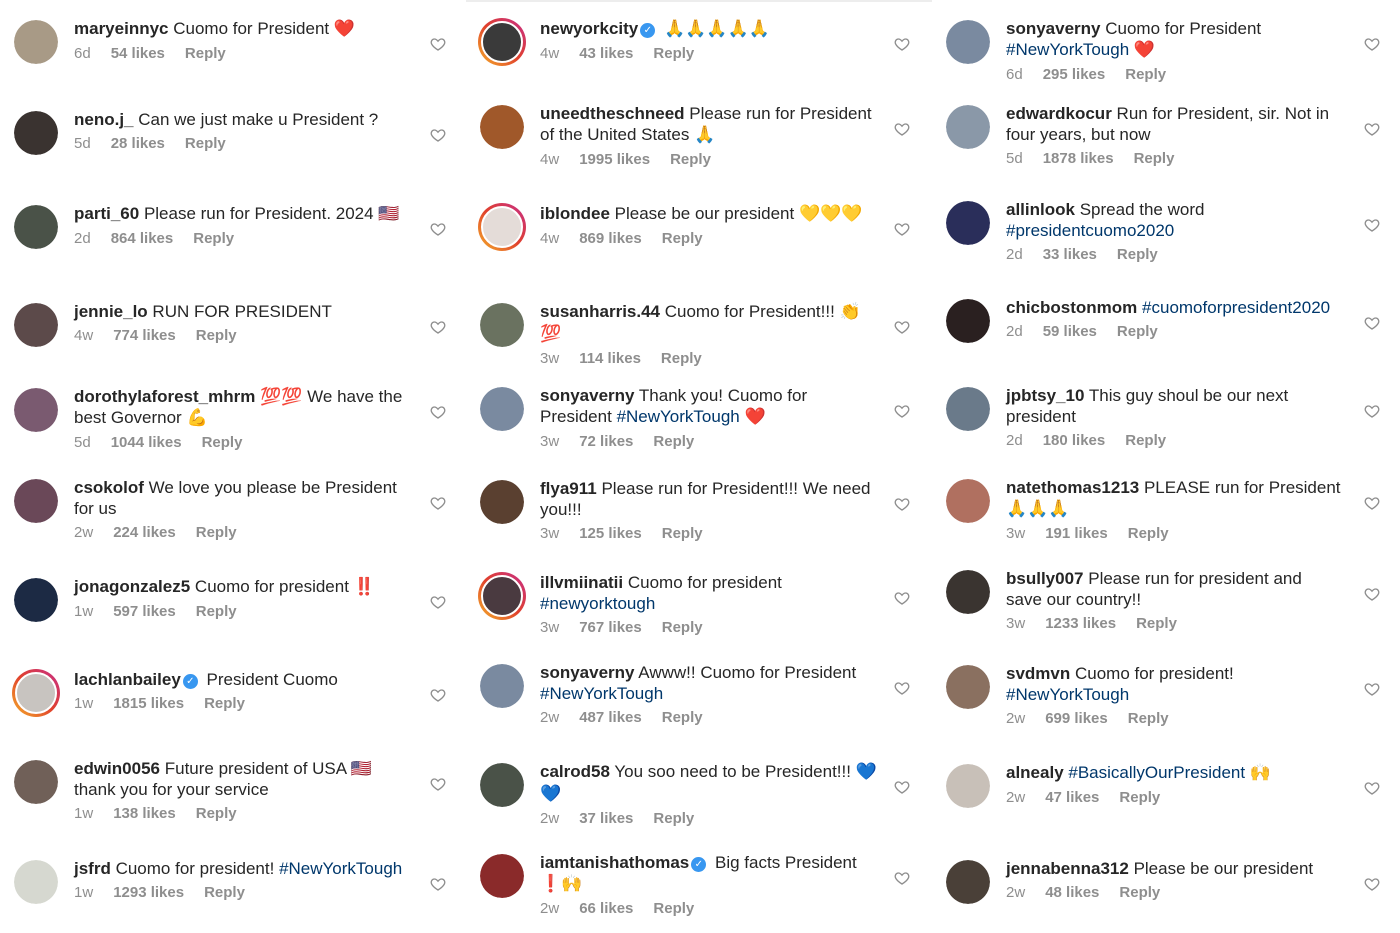  Describe the element at coordinates (610, 717) in the screenshot. I see `likes-count: 487 likes` at that location.